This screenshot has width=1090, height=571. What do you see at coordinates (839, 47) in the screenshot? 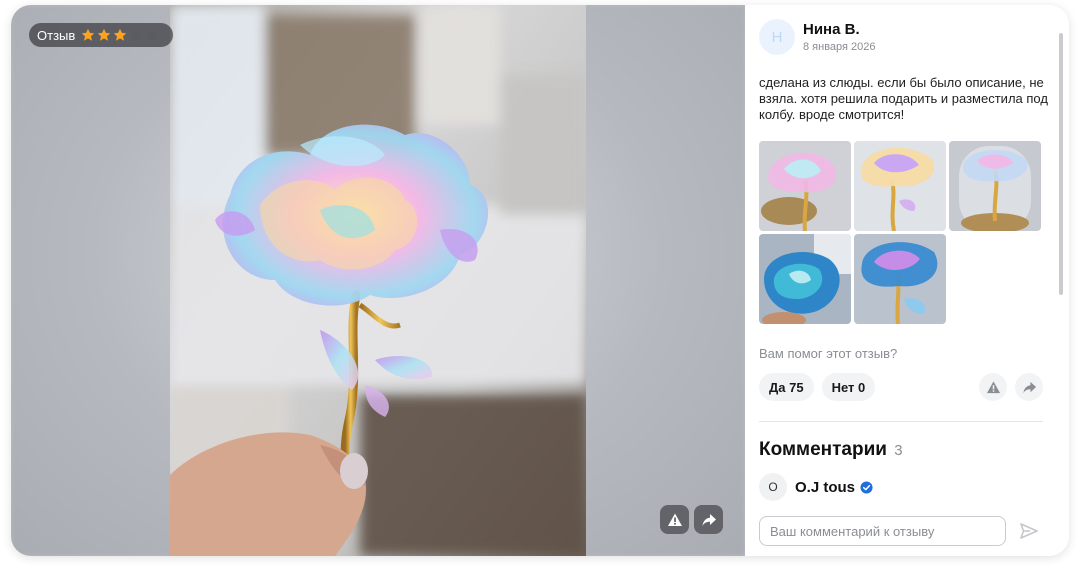
I see `review-date: 8 января 2026` at bounding box center [839, 47].